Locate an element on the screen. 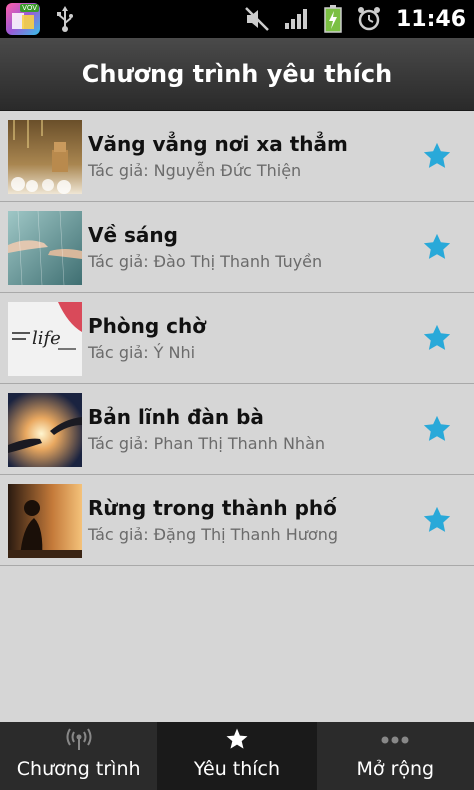 The width and height of the screenshot is (474, 790). page-title: Chương trình yêu thích is located at coordinates (237, 74).